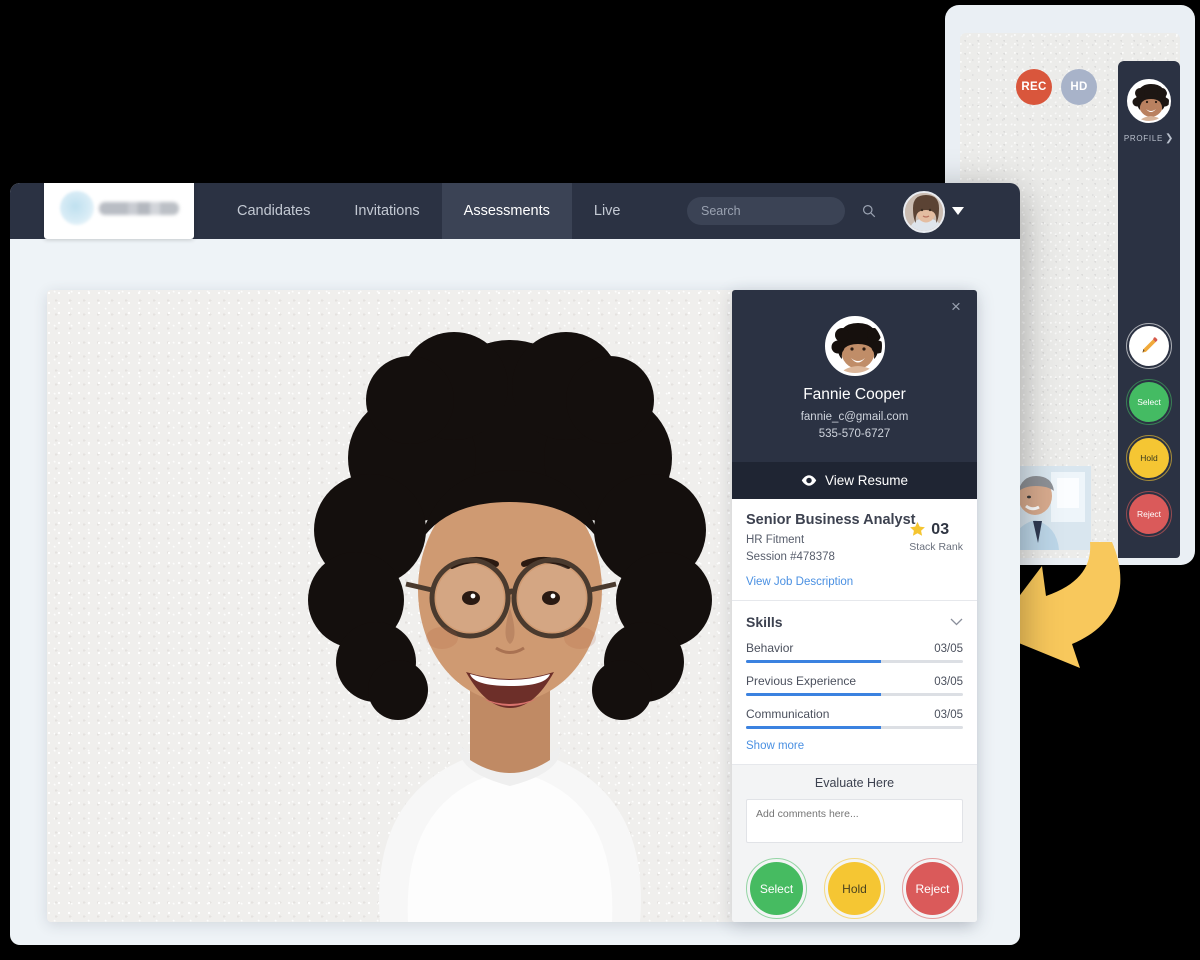  What do you see at coordinates (1149, 309) in the screenshot?
I see `device-action-sidebar: PROFILE ❯ Select Hold Reject` at bounding box center [1149, 309].